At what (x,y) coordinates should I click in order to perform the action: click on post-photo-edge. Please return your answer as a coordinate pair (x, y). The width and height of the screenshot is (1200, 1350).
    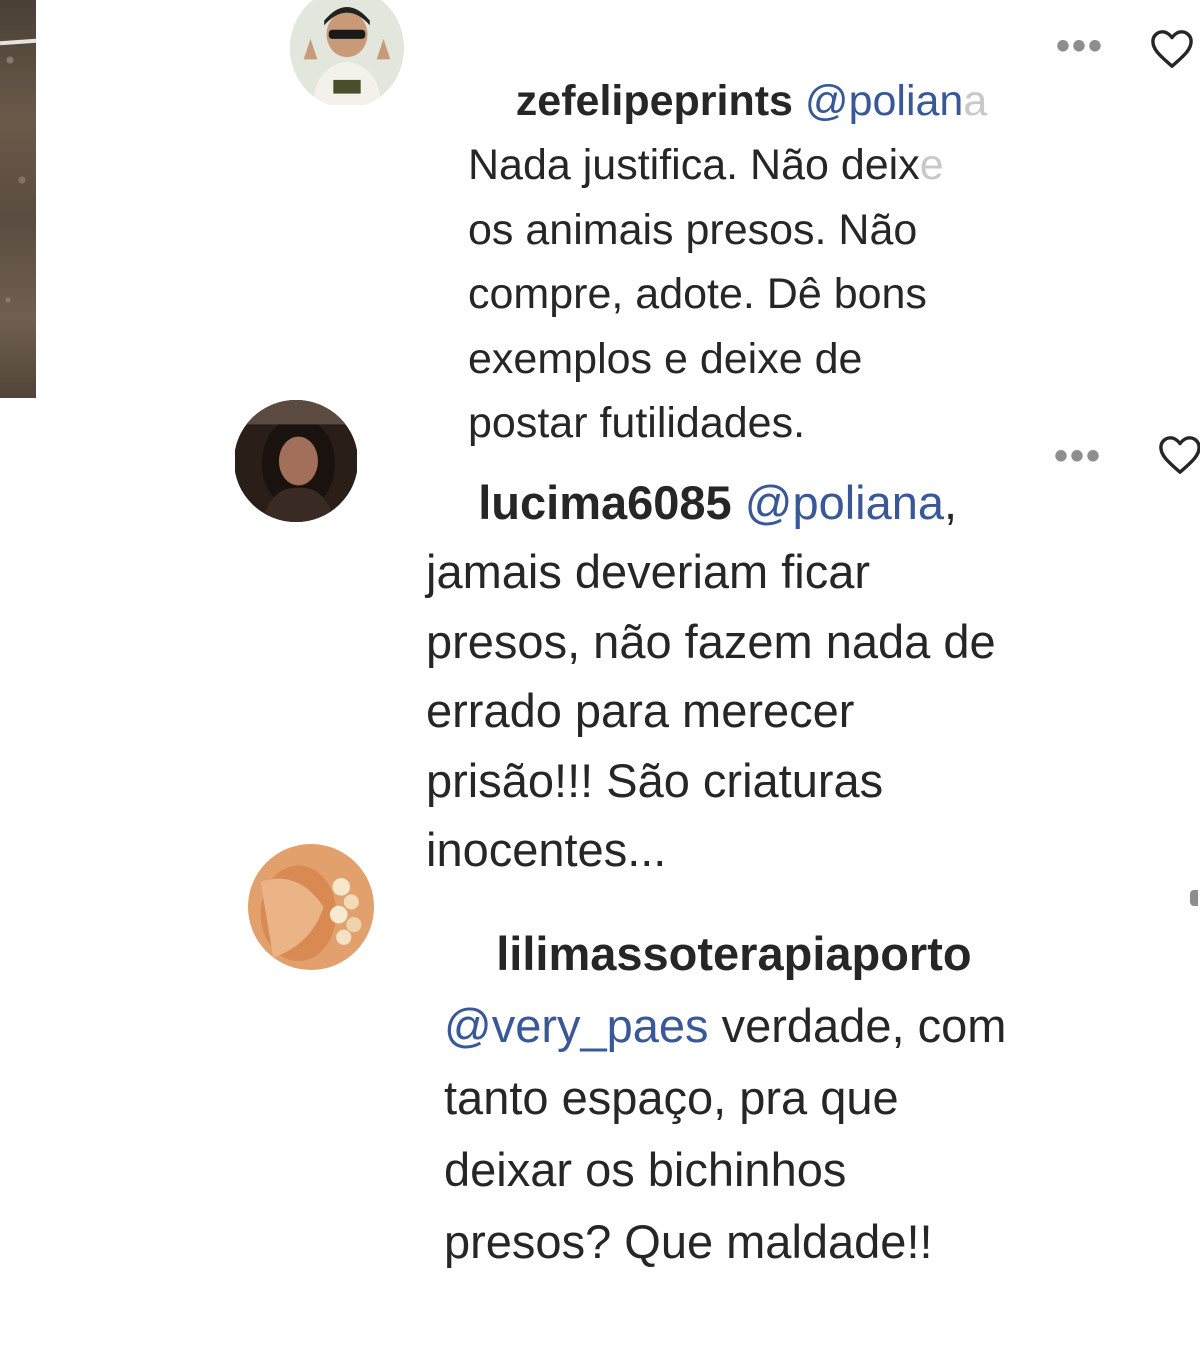
    Looking at the image, I should click on (18, 199).